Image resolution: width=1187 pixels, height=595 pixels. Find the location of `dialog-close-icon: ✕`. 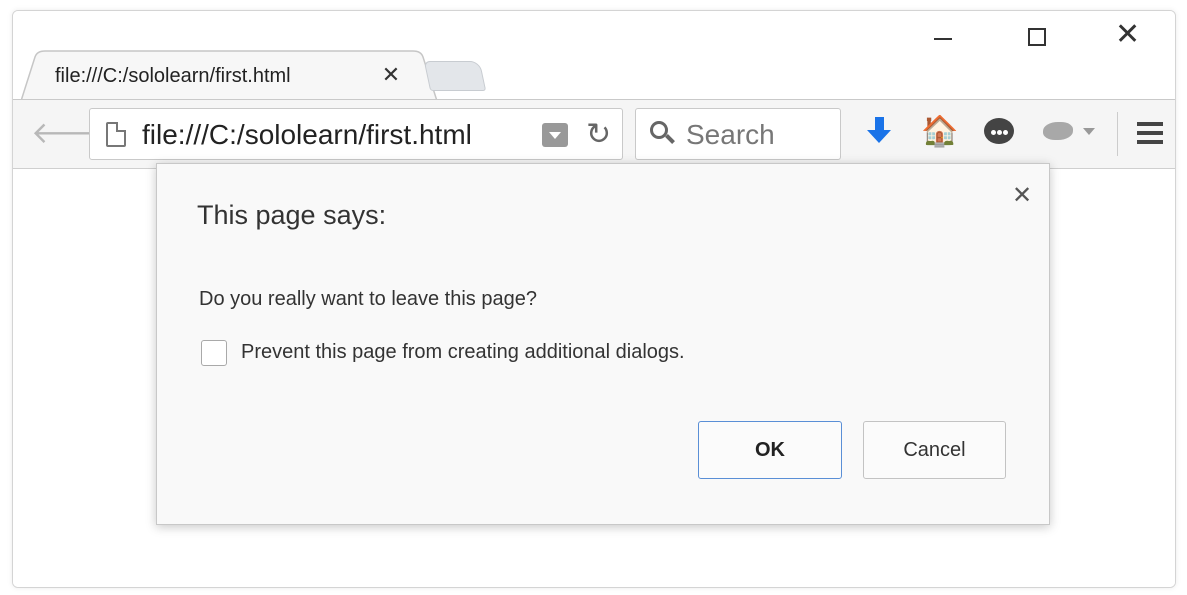

dialog-close-icon: ✕ is located at coordinates (1022, 196).